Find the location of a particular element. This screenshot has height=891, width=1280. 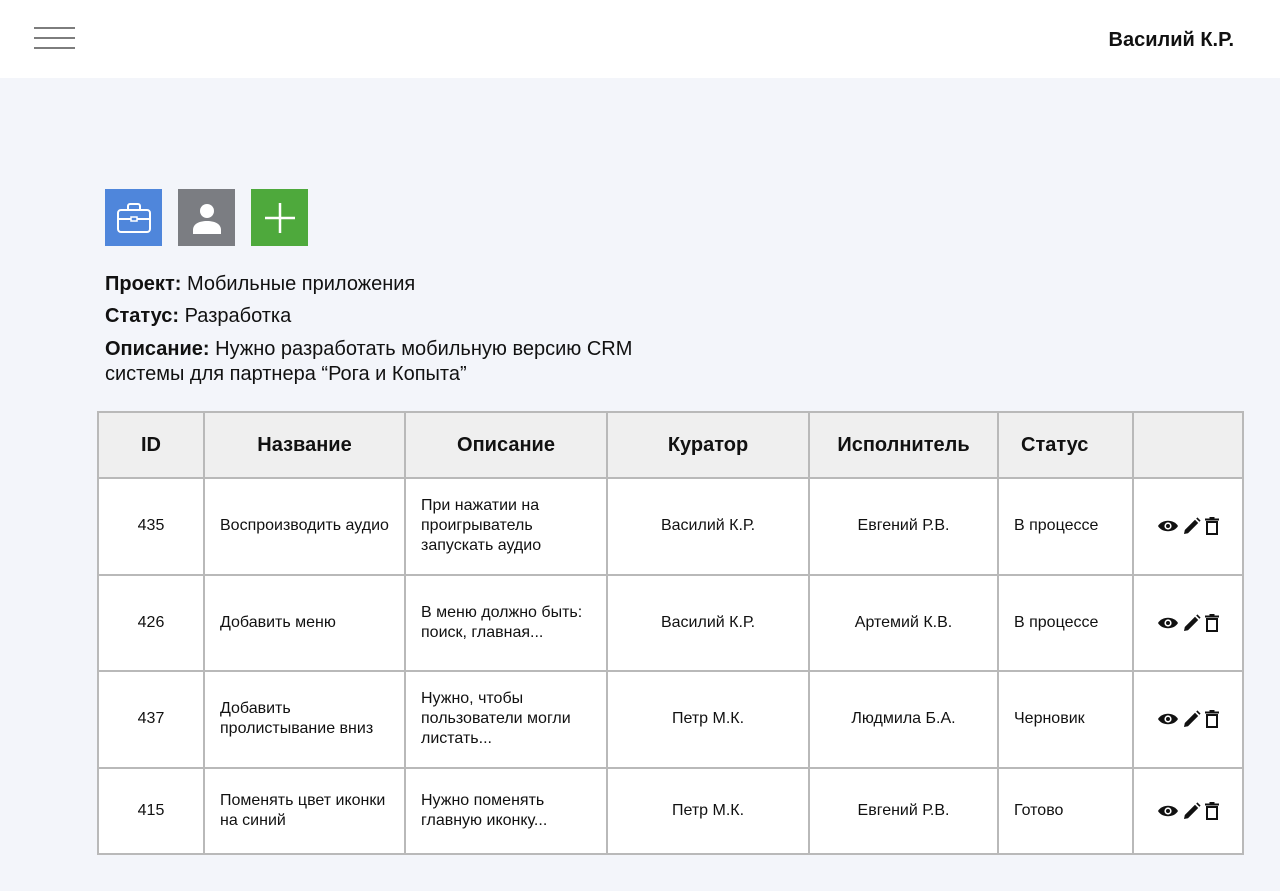

cell-status: Готово is located at coordinates (1065, 811).